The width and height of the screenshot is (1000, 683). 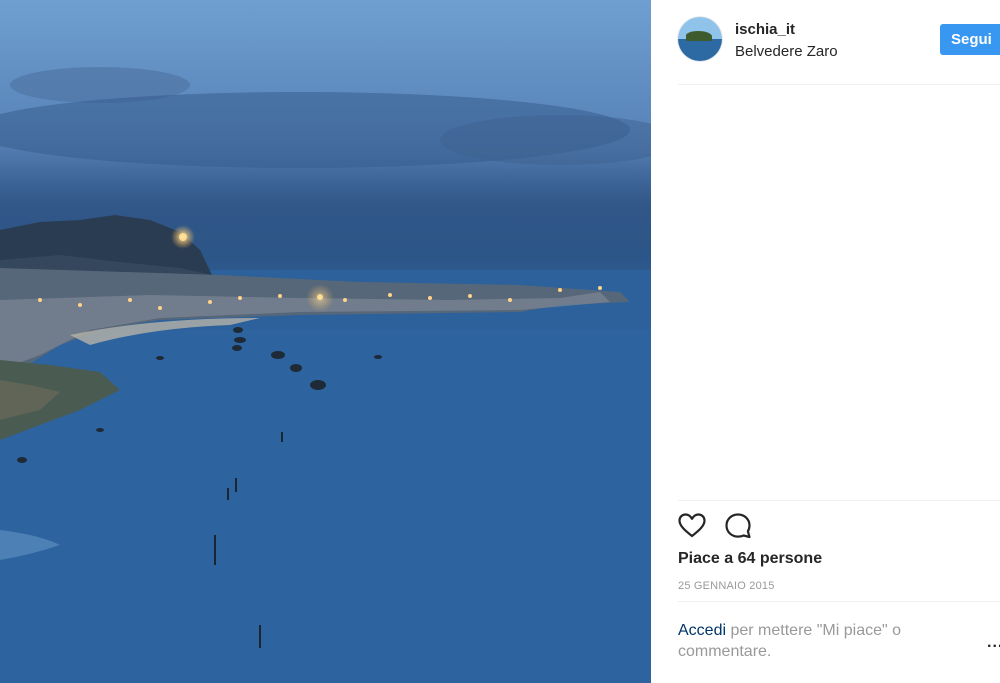 What do you see at coordinates (839, 500) in the screenshot?
I see `actions-divider` at bounding box center [839, 500].